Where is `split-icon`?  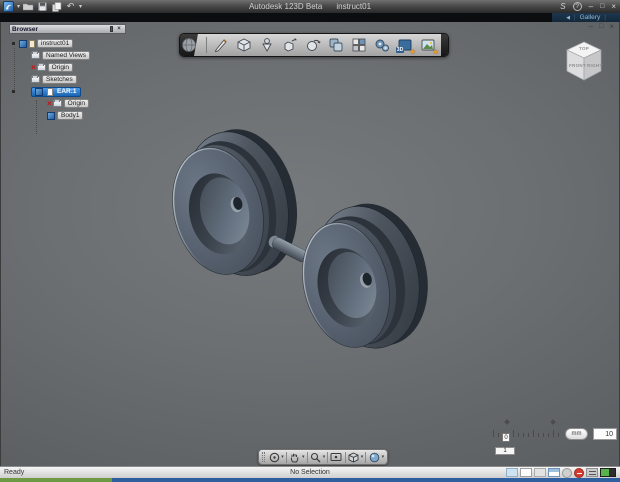 split-icon is located at coordinates (359, 45).